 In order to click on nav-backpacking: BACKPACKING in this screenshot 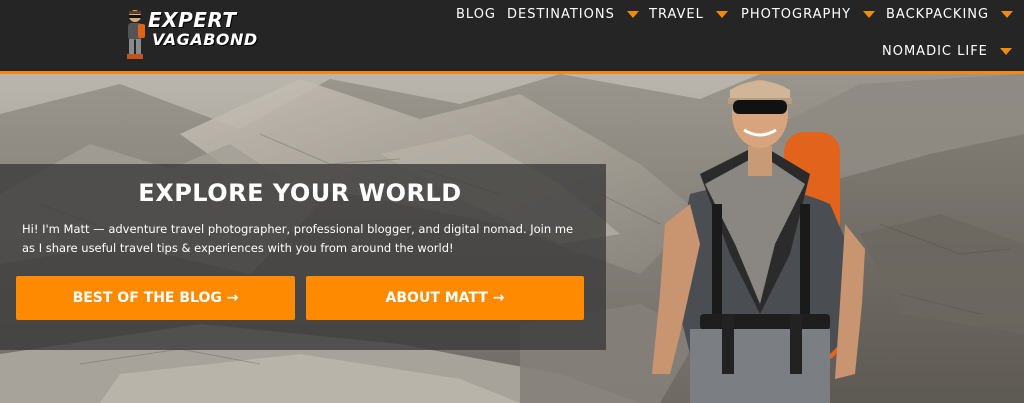, I will do `click(950, 14)`.